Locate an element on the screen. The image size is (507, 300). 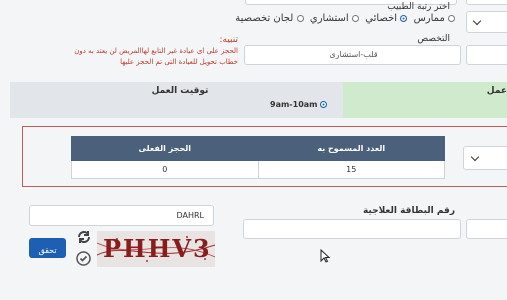
specialty-select: قلب-استشارى is located at coordinates (352, 55).